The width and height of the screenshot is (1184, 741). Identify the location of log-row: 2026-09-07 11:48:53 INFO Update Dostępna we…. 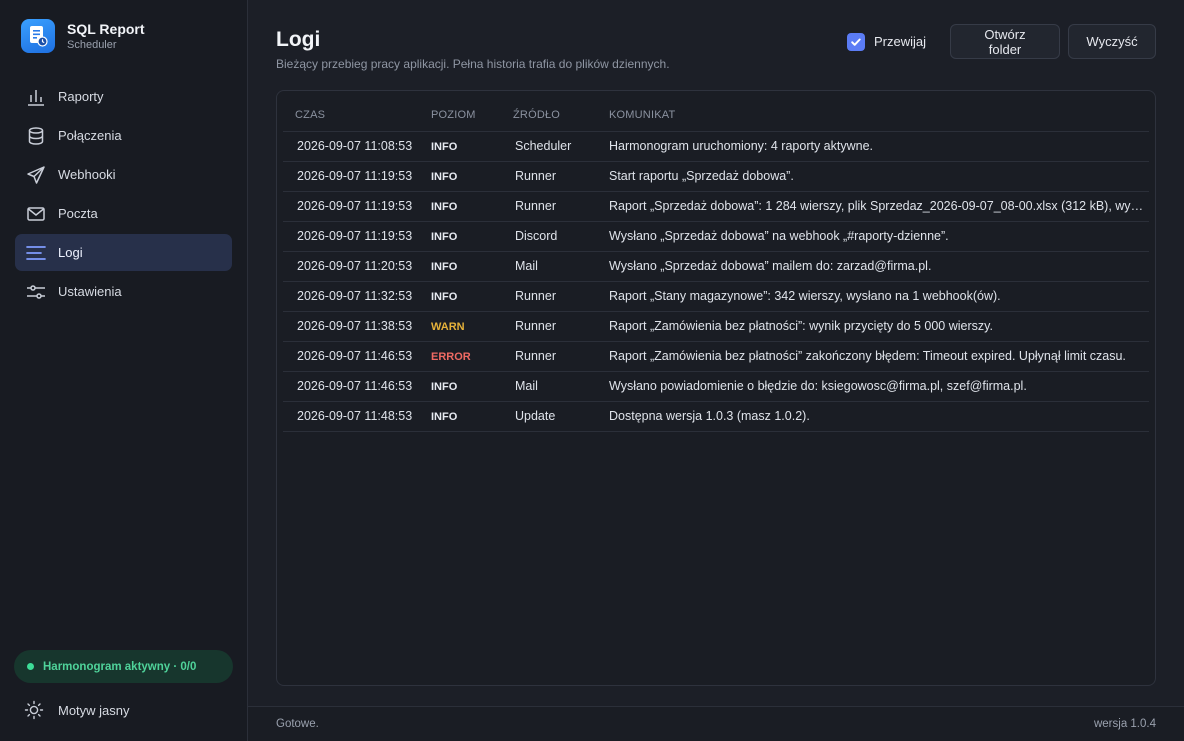
(716, 416).